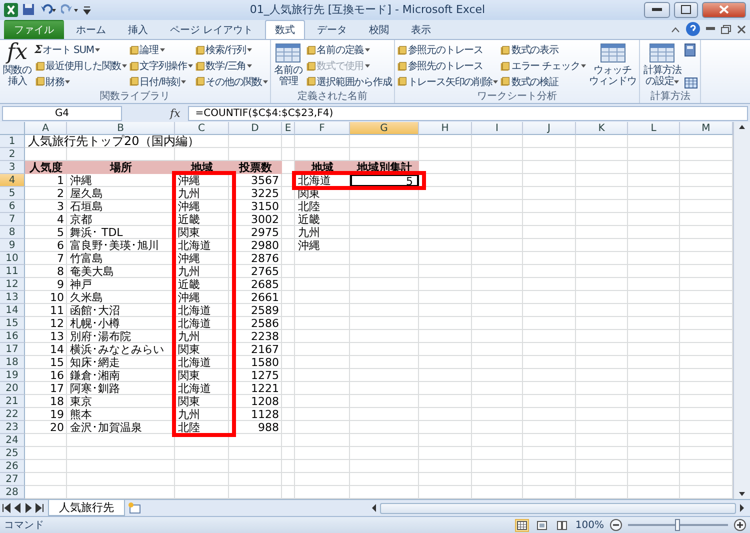 The height and width of the screenshot is (533, 750). What do you see at coordinates (421, 29) in the screenshot?
I see `ribbon-tab: 表示` at bounding box center [421, 29].